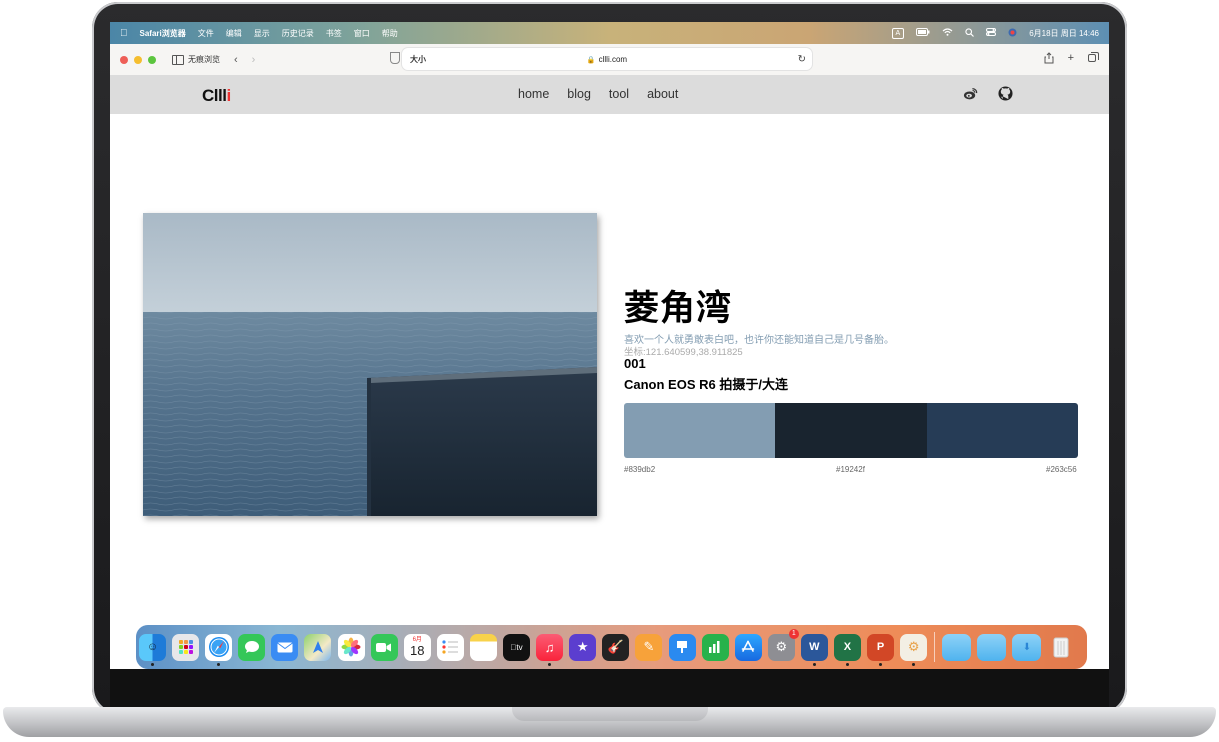  Describe the element at coordinates (1071, 59) in the screenshot. I see `new-tab-icon: +` at that location.